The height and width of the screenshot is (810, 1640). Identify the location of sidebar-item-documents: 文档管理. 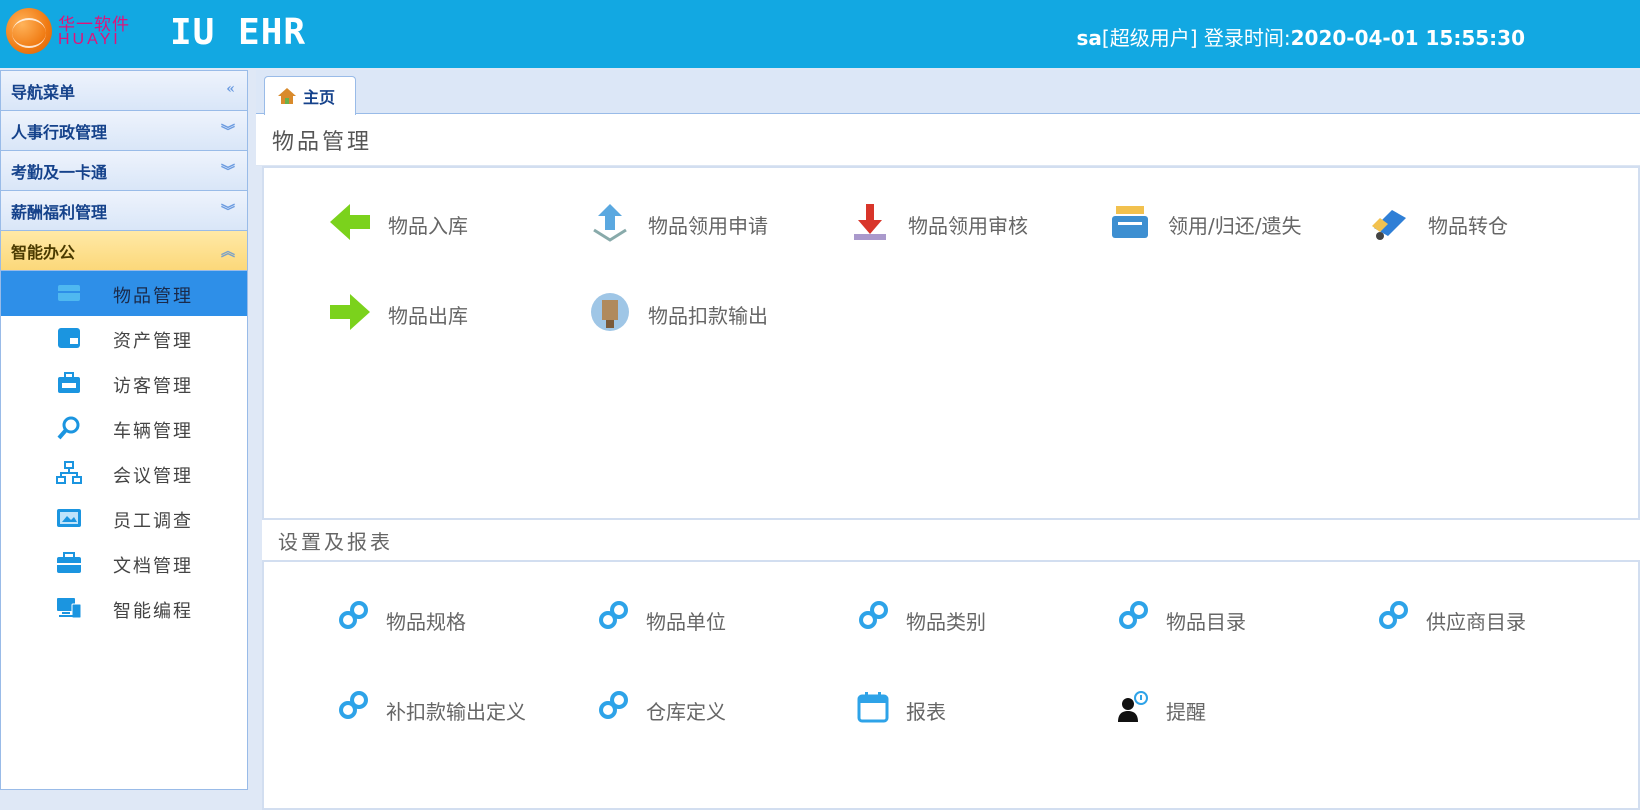
(124, 563).